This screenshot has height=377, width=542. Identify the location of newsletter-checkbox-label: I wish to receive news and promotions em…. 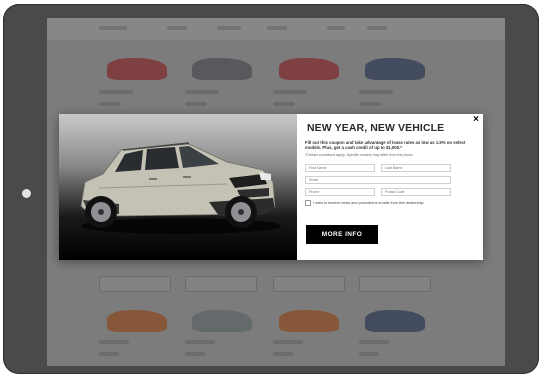
(369, 203).